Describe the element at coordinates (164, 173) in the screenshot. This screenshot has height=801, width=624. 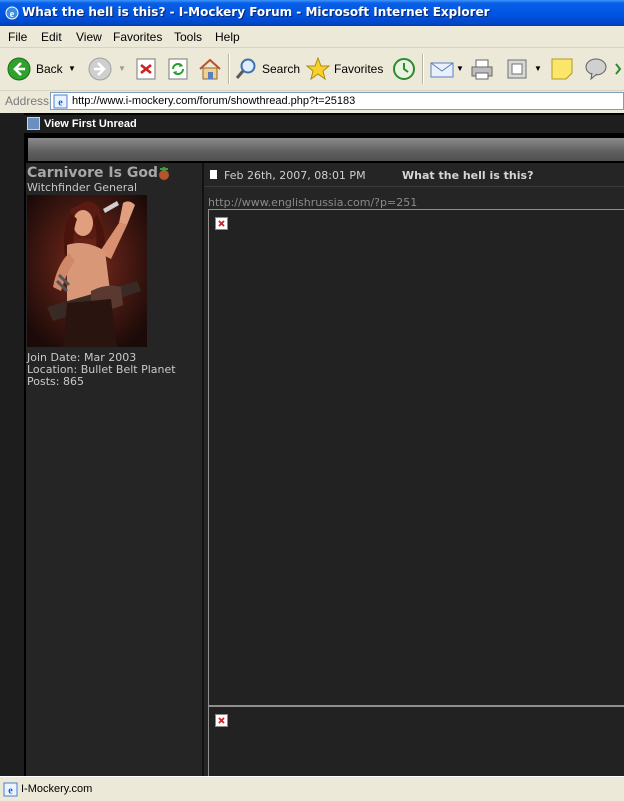
I see `user-status-icon` at that location.